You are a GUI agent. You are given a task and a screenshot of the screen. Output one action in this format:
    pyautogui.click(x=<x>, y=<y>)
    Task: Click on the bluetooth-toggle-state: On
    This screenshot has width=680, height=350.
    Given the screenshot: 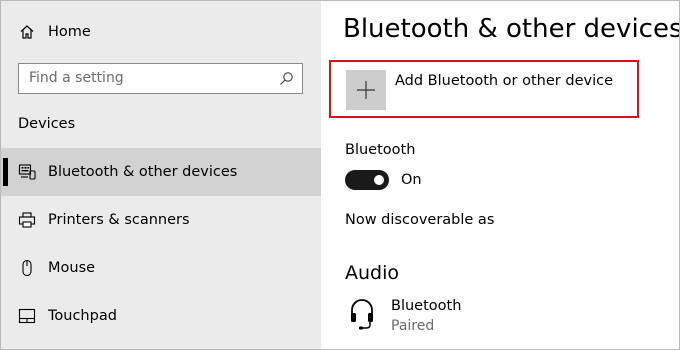 What is the action you would take?
    pyautogui.click(x=411, y=180)
    